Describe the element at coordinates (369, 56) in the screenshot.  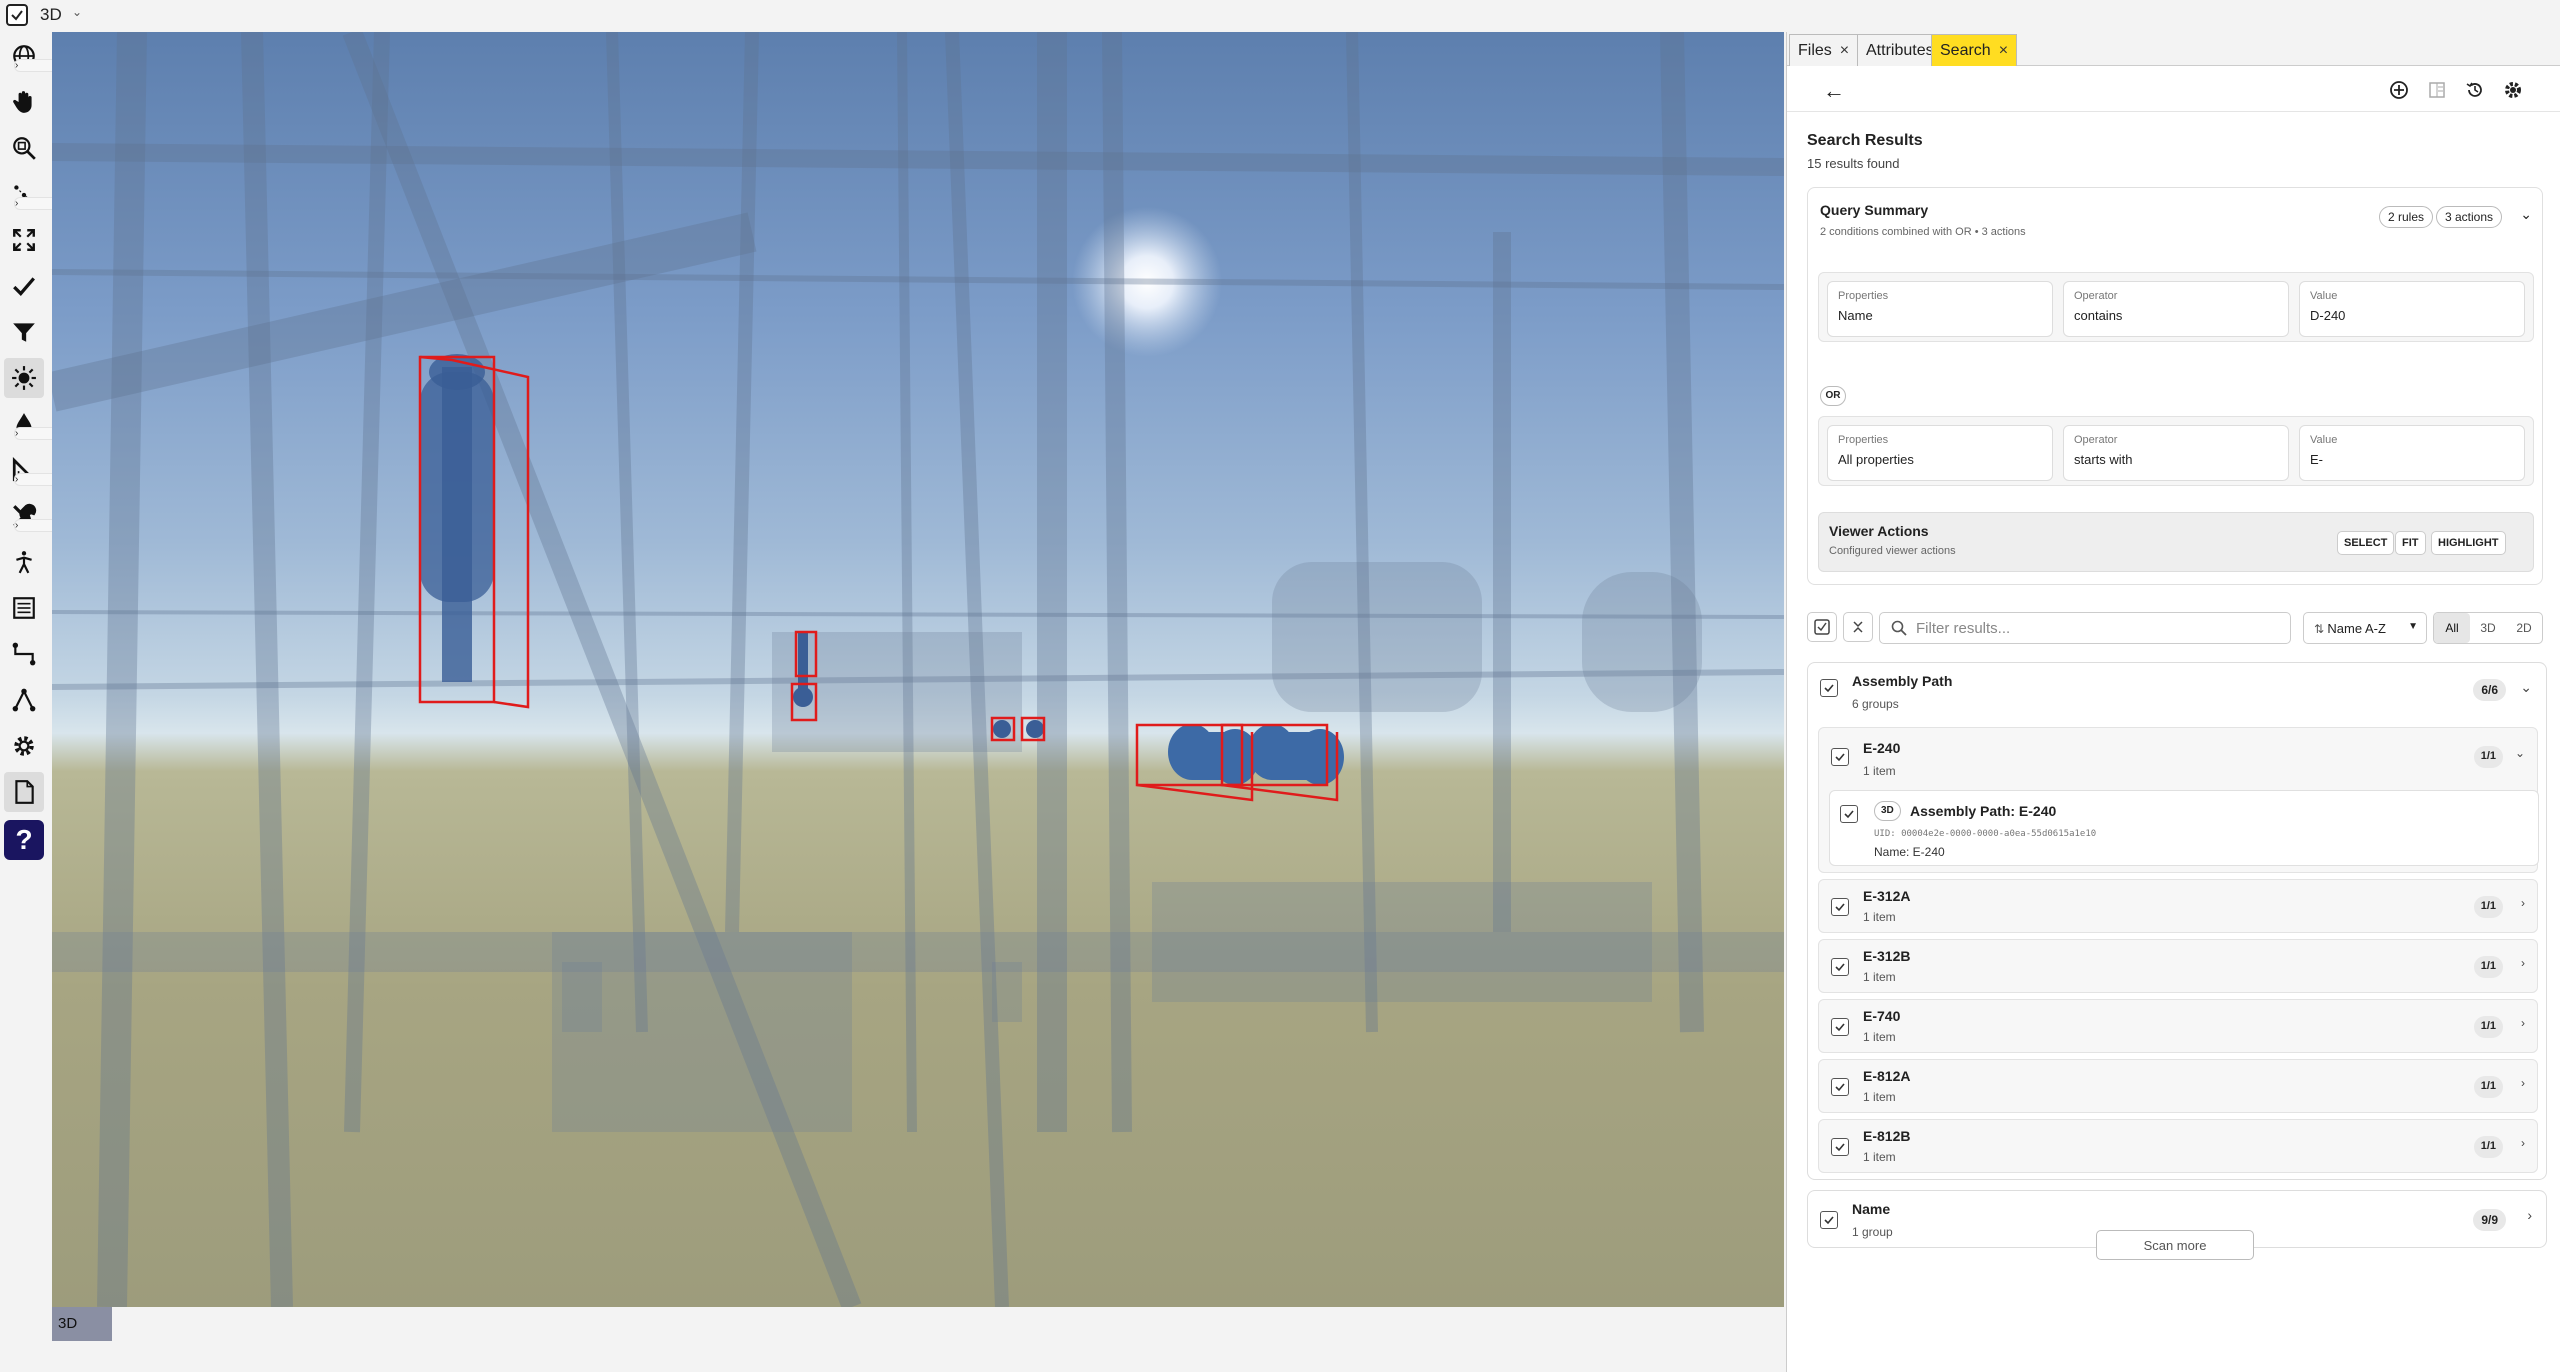
I see `globe-tool: ›` at that location.